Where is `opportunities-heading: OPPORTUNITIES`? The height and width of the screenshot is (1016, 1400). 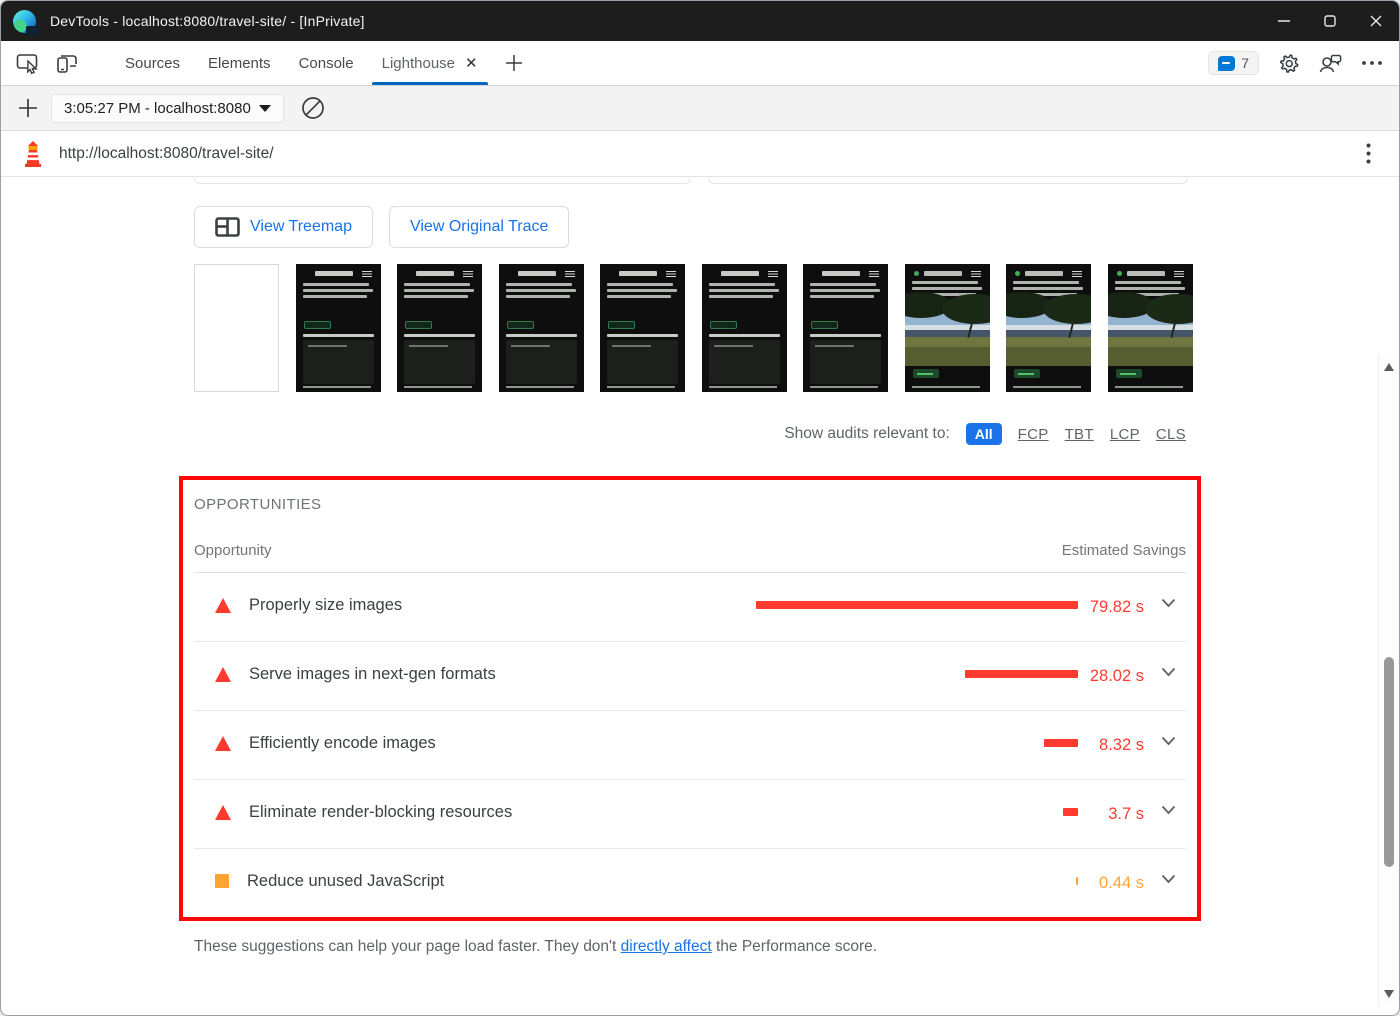 opportunities-heading: OPPORTUNITIES is located at coordinates (258, 504).